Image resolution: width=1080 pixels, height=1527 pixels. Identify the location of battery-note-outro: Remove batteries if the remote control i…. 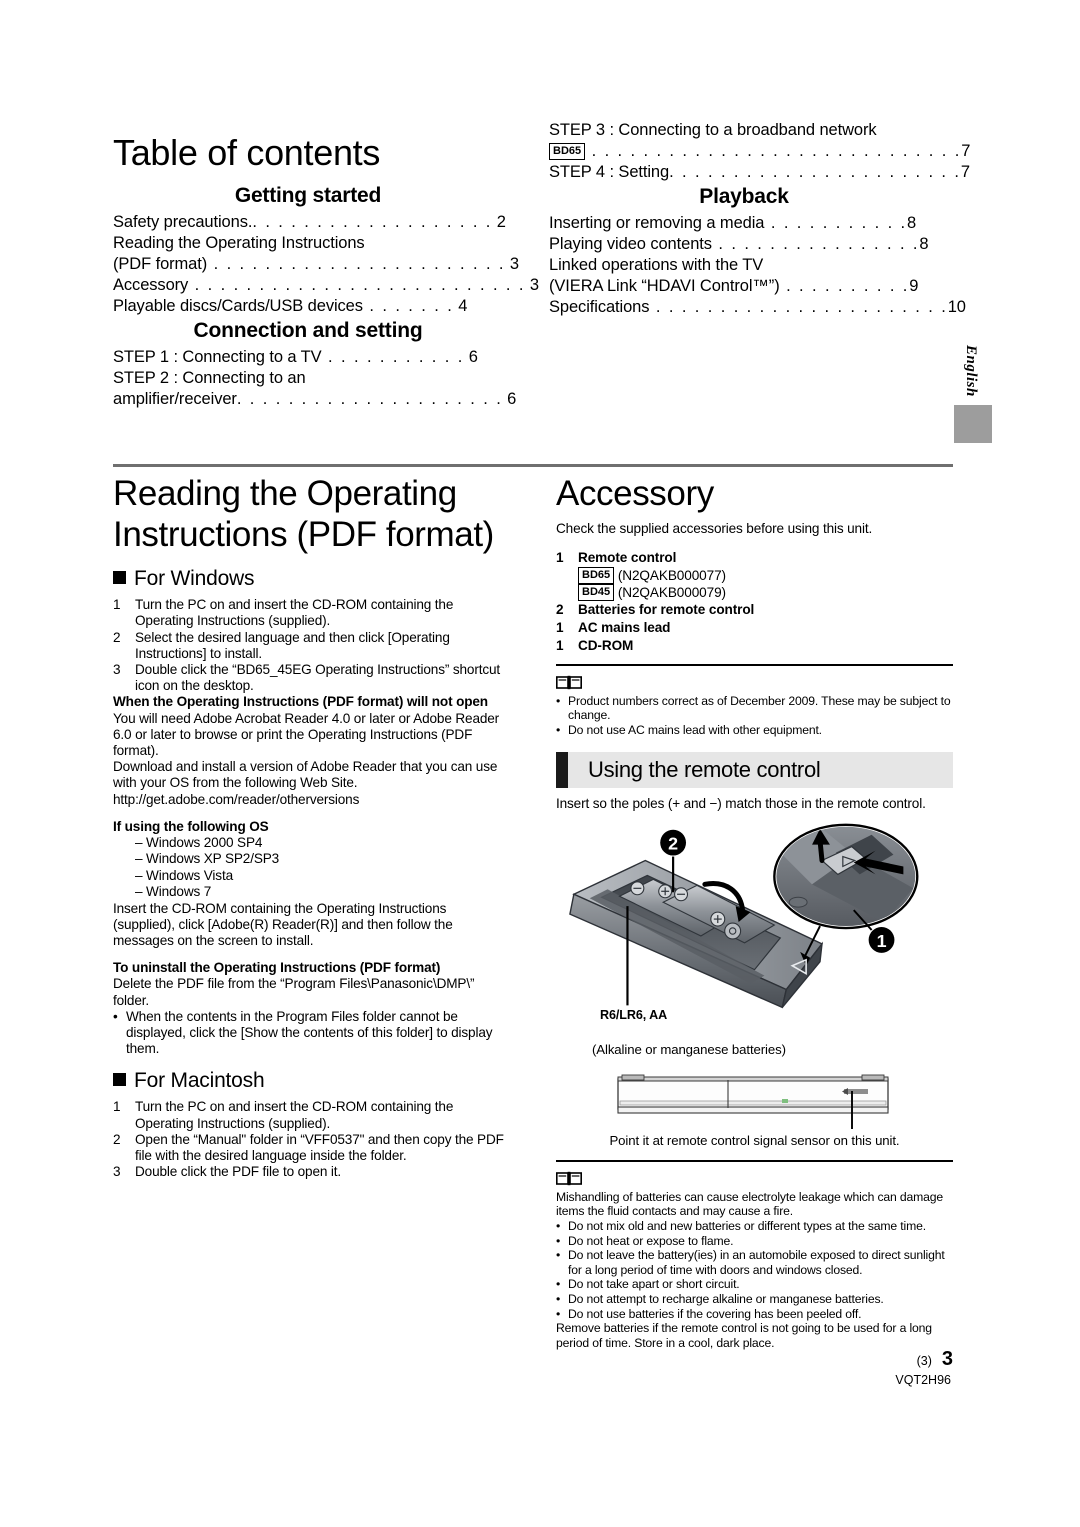
(744, 1335).